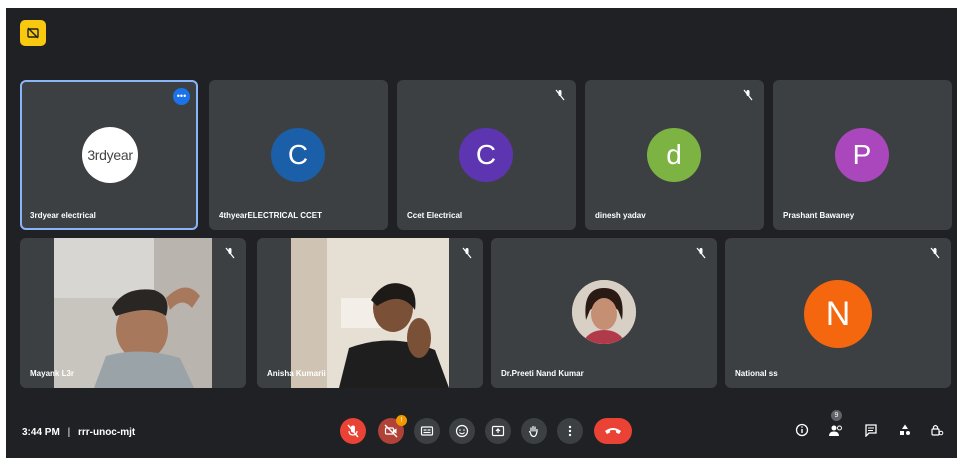 This screenshot has width=957, height=458. I want to click on activities-button, so click(905, 430).